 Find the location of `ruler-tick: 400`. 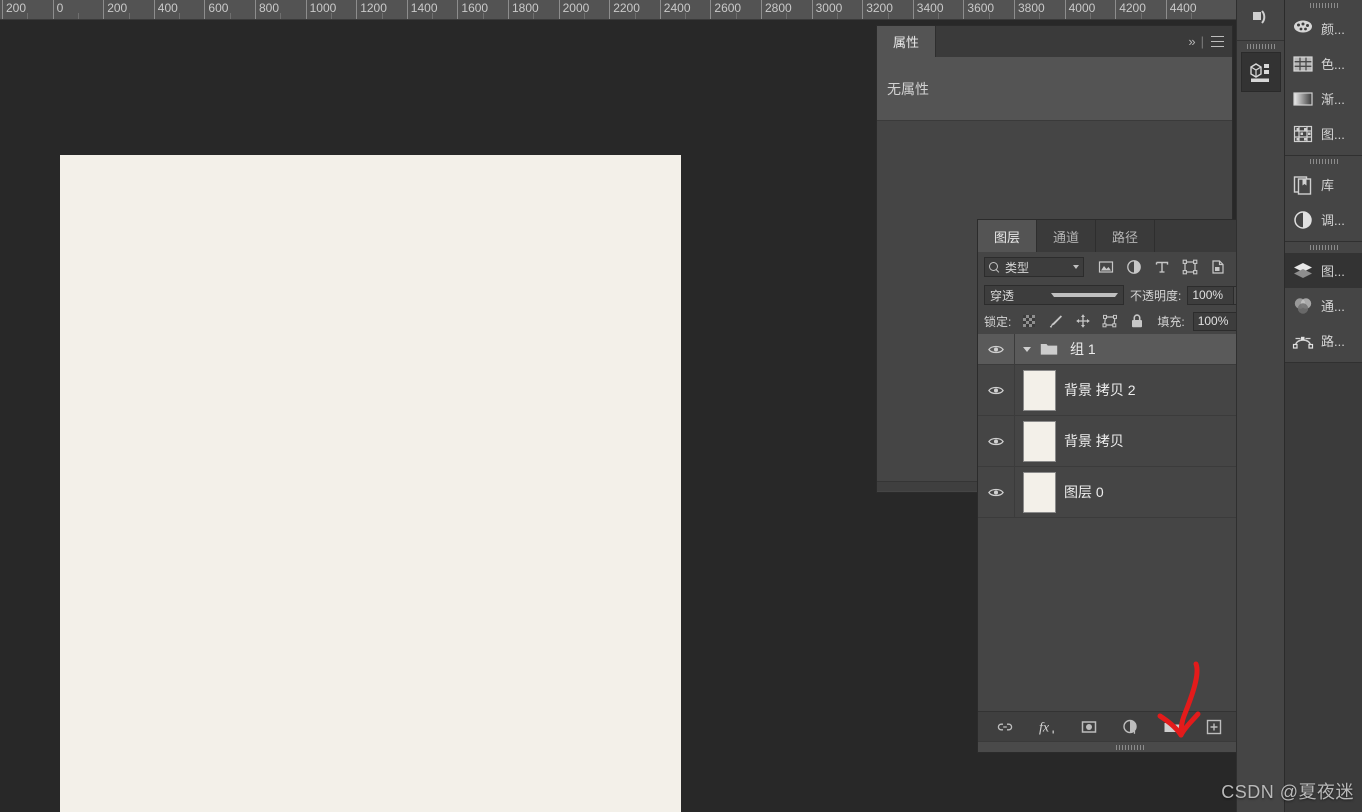

ruler-tick: 400 is located at coordinates (165, 9).